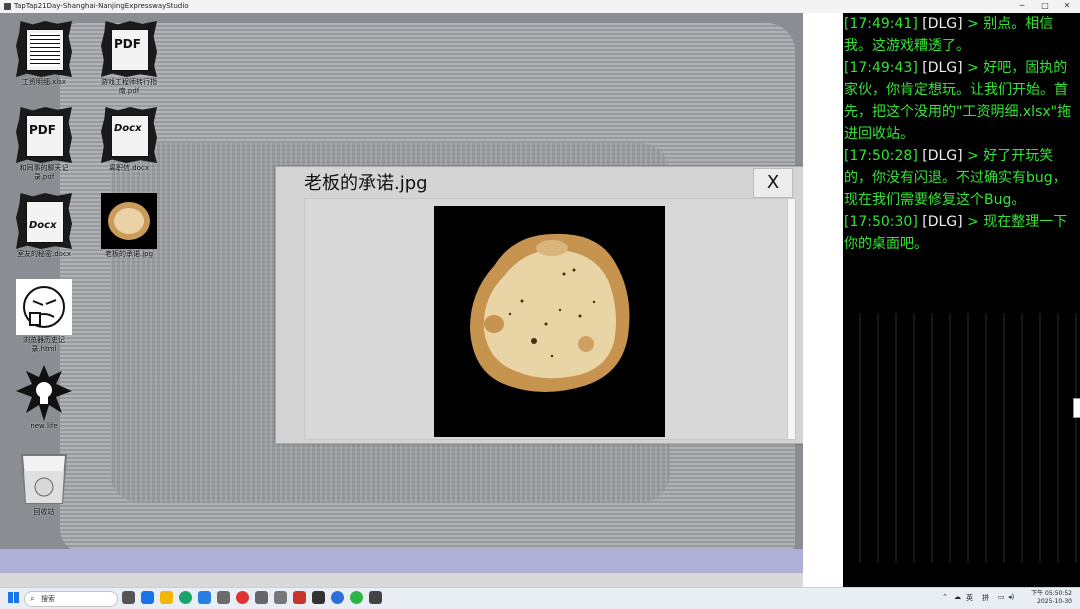  I want to click on image-icon, so click(129, 221).